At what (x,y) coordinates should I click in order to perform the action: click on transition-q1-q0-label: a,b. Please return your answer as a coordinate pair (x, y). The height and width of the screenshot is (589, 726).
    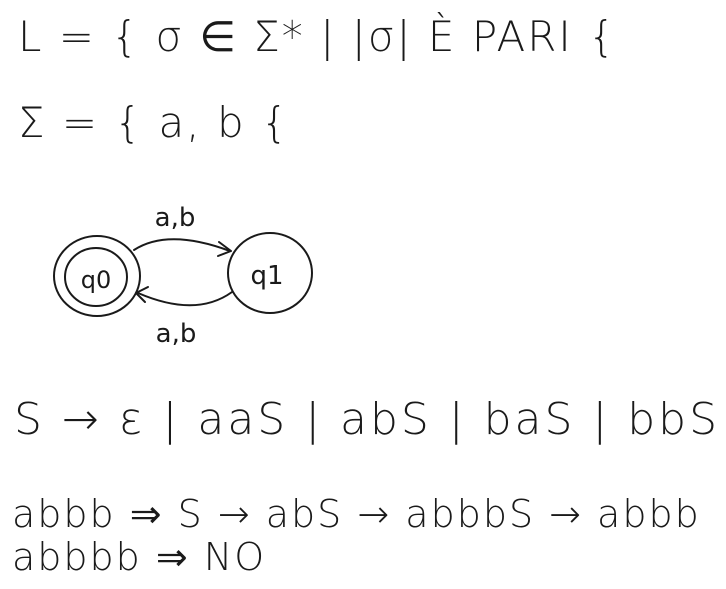
    Looking at the image, I should click on (176, 334).